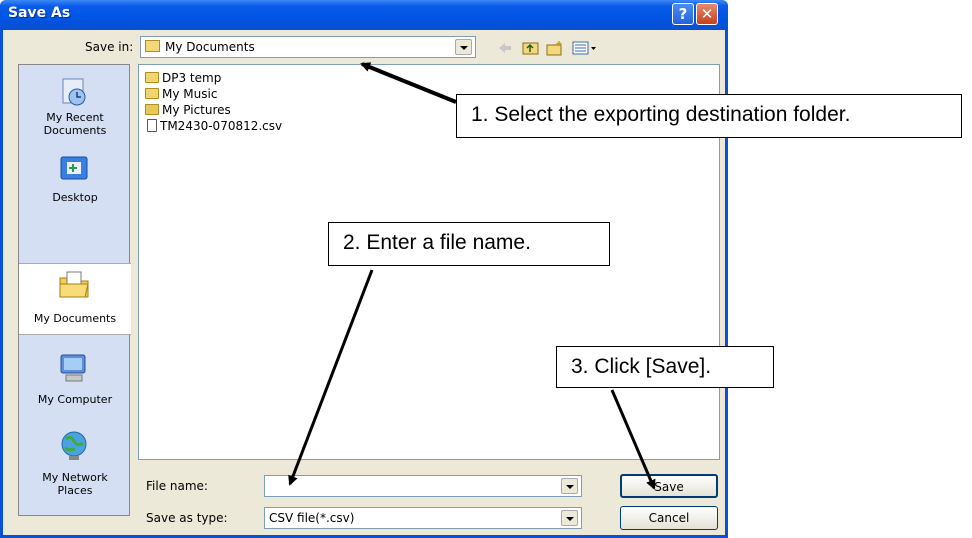  Describe the element at coordinates (665, 367) in the screenshot. I see `callout-click-save: 3. Click [Save].` at that location.